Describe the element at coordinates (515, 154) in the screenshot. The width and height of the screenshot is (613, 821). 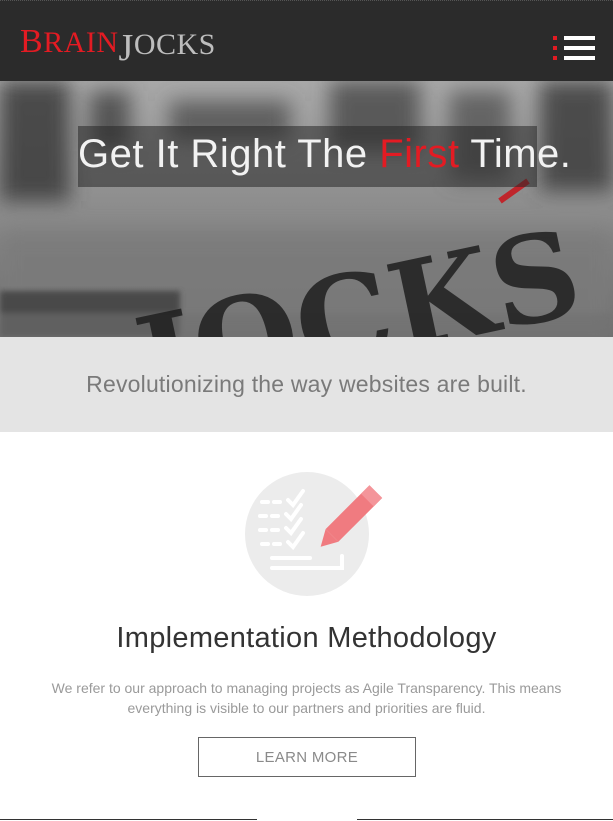
I see `hero-title-after: Time.` at that location.